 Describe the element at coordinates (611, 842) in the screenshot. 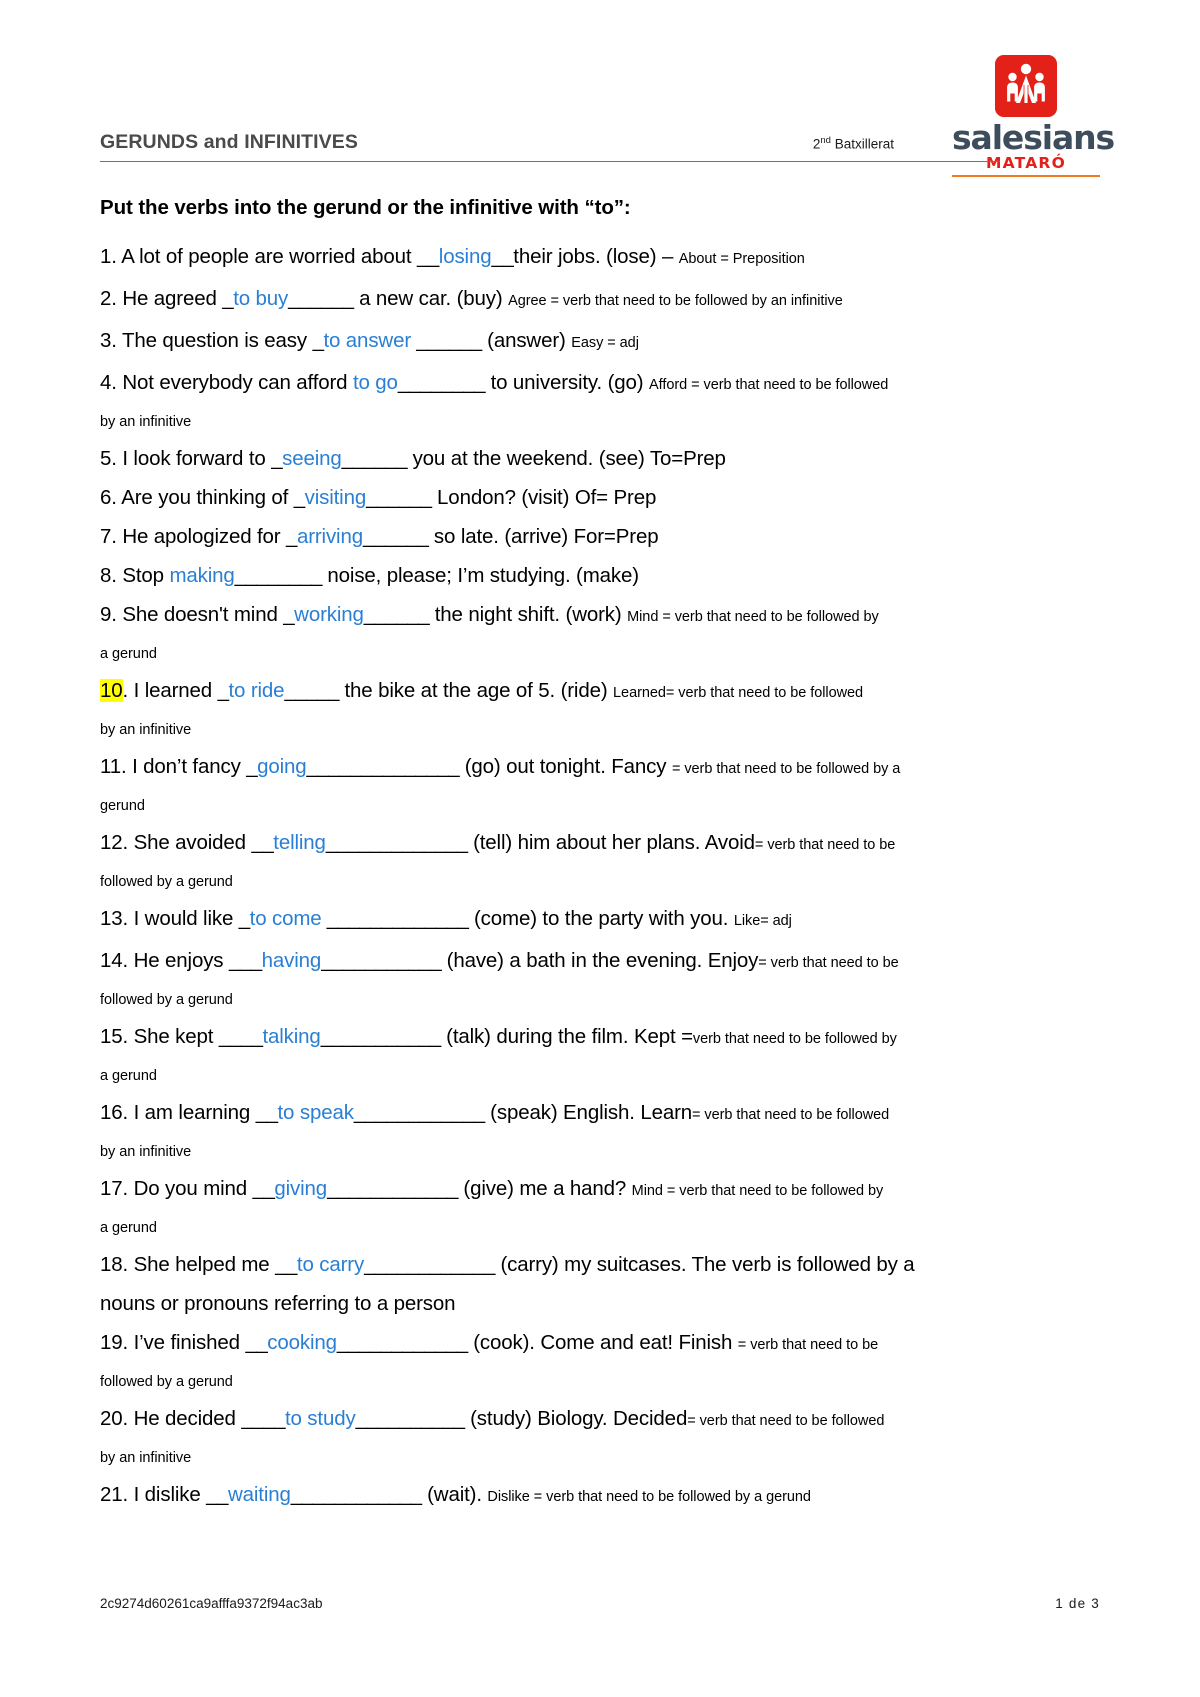

I see `question-text-post: (tell) him about her plans. Avoid` at that location.